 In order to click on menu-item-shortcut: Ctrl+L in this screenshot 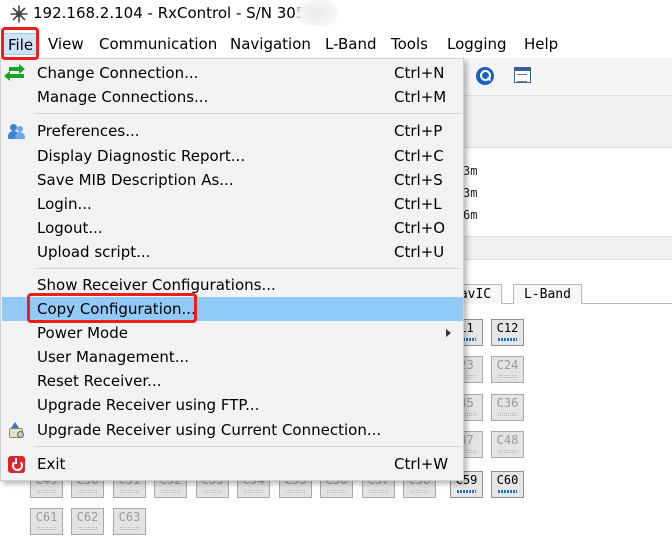, I will do `click(418, 204)`.